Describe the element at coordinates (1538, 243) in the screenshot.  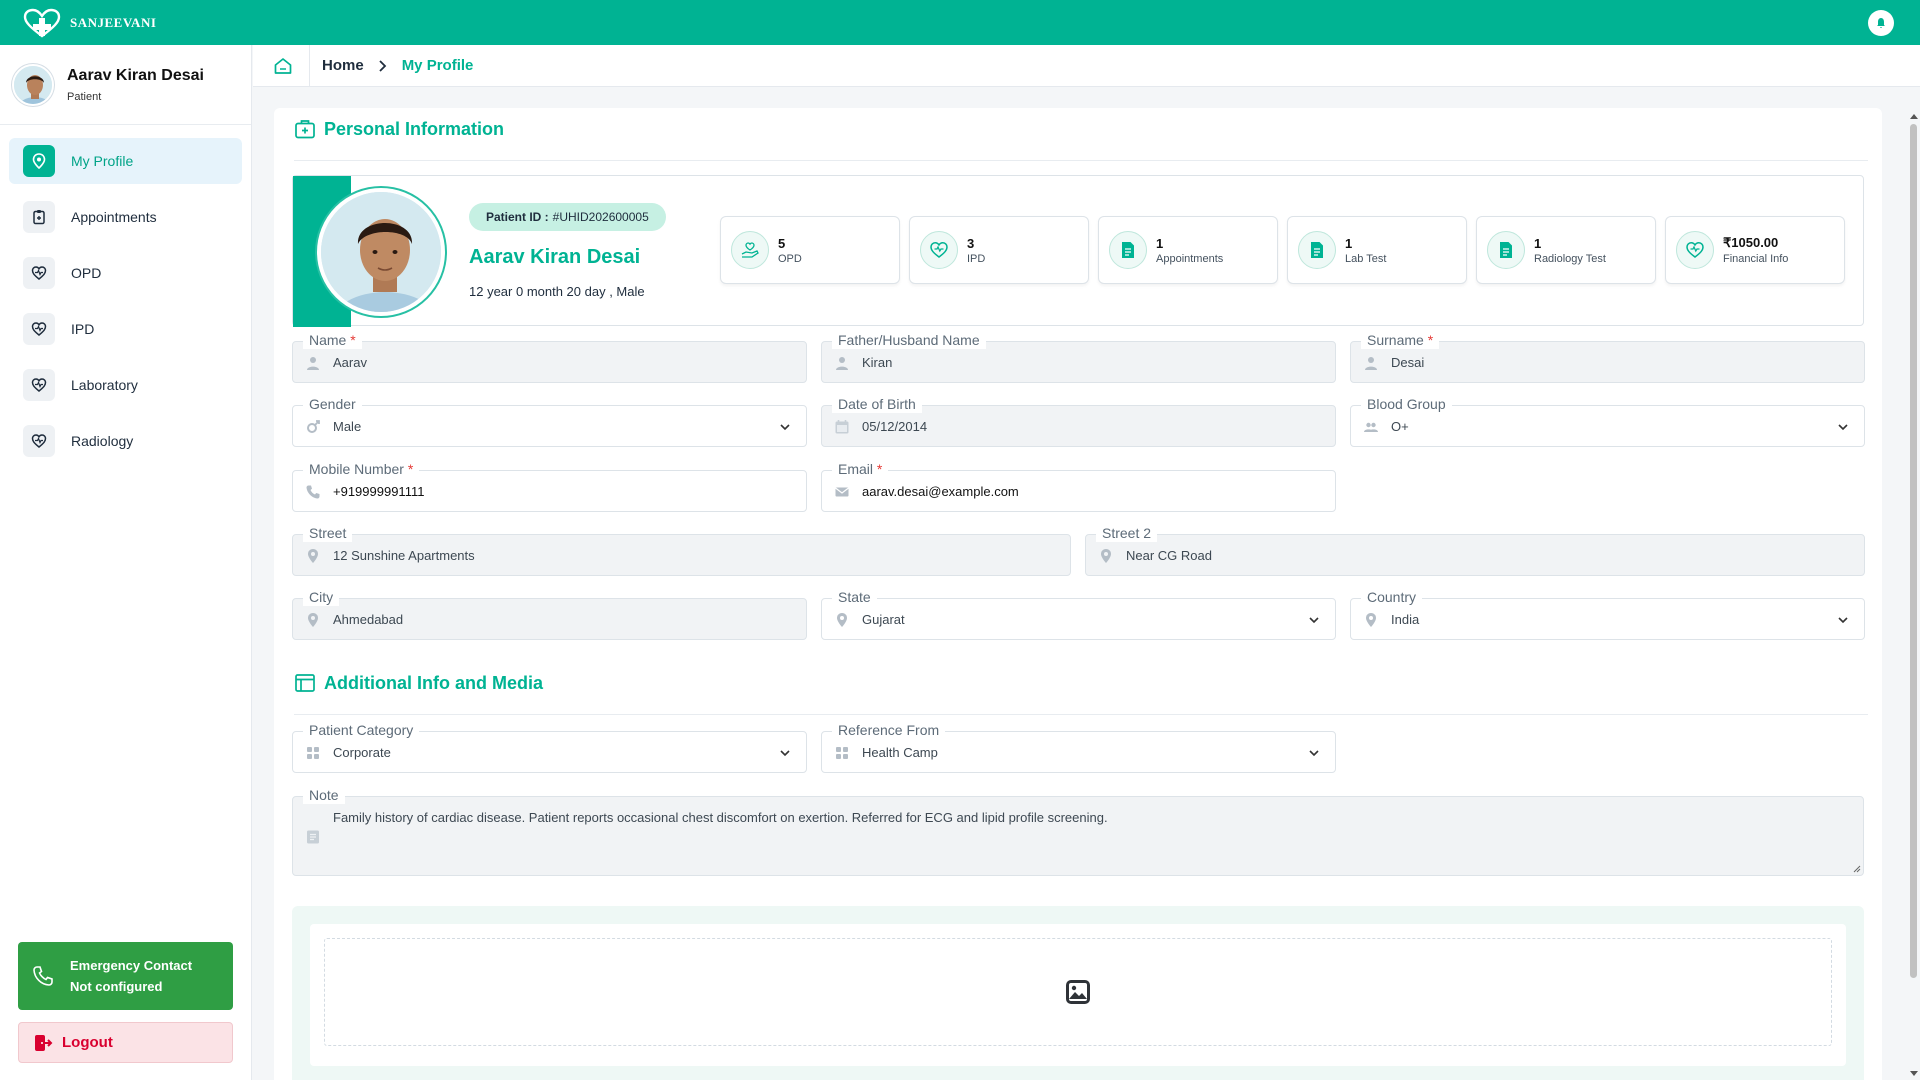
I see `stat-value: 1` at that location.